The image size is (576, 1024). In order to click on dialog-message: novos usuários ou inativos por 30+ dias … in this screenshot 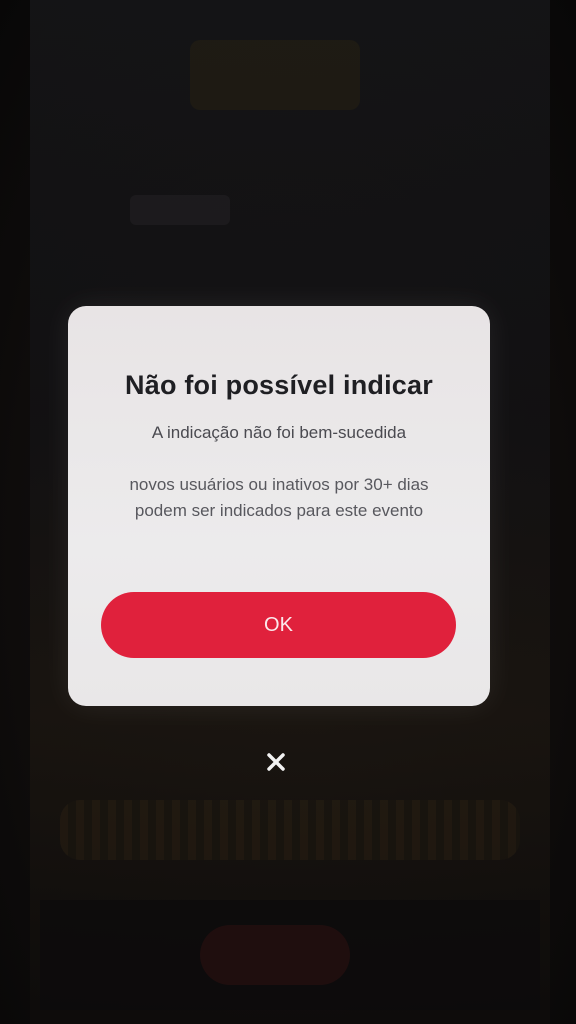, I will do `click(279, 497)`.